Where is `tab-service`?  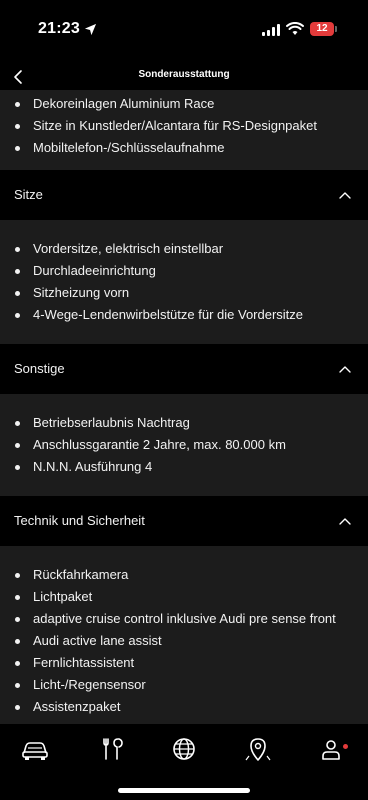 tab-service is located at coordinates (112, 749).